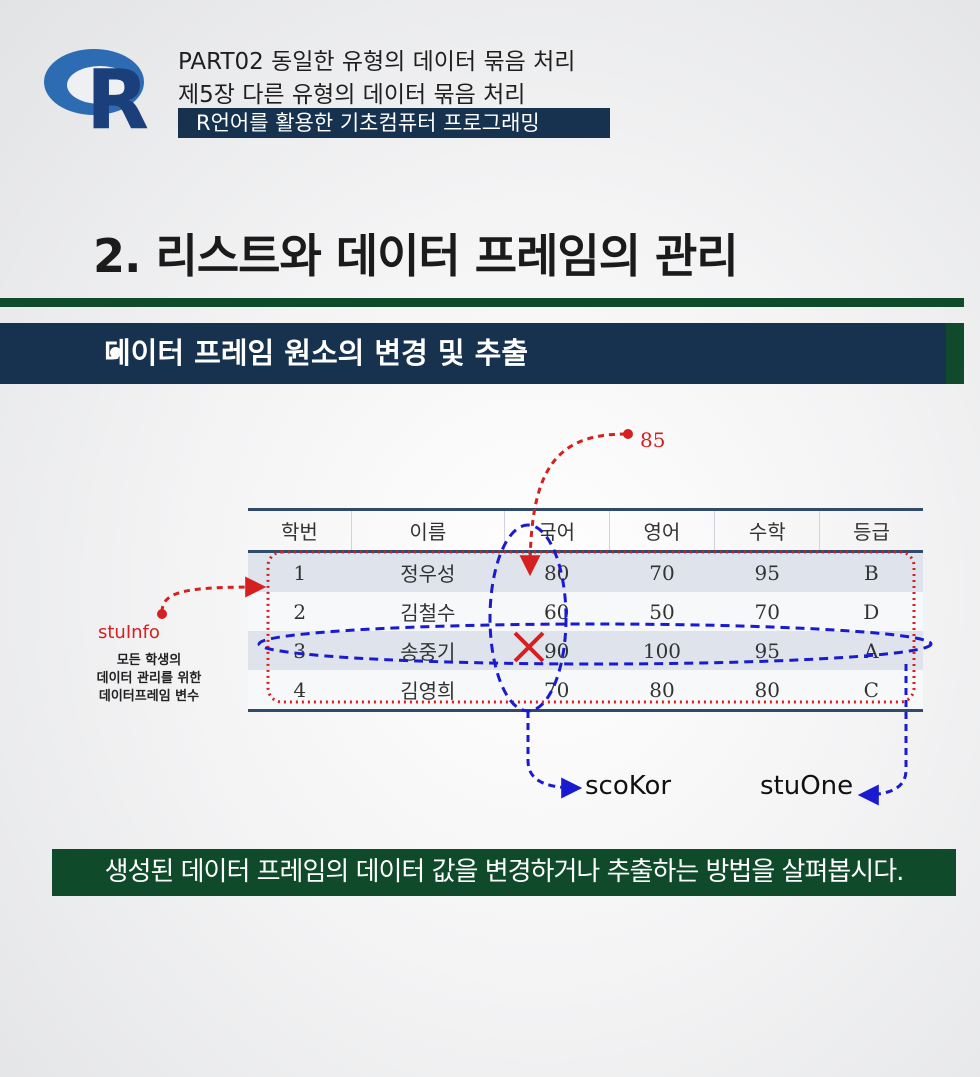  What do you see at coordinates (162, 614) in the screenshot?
I see `stuinfo-dot` at bounding box center [162, 614].